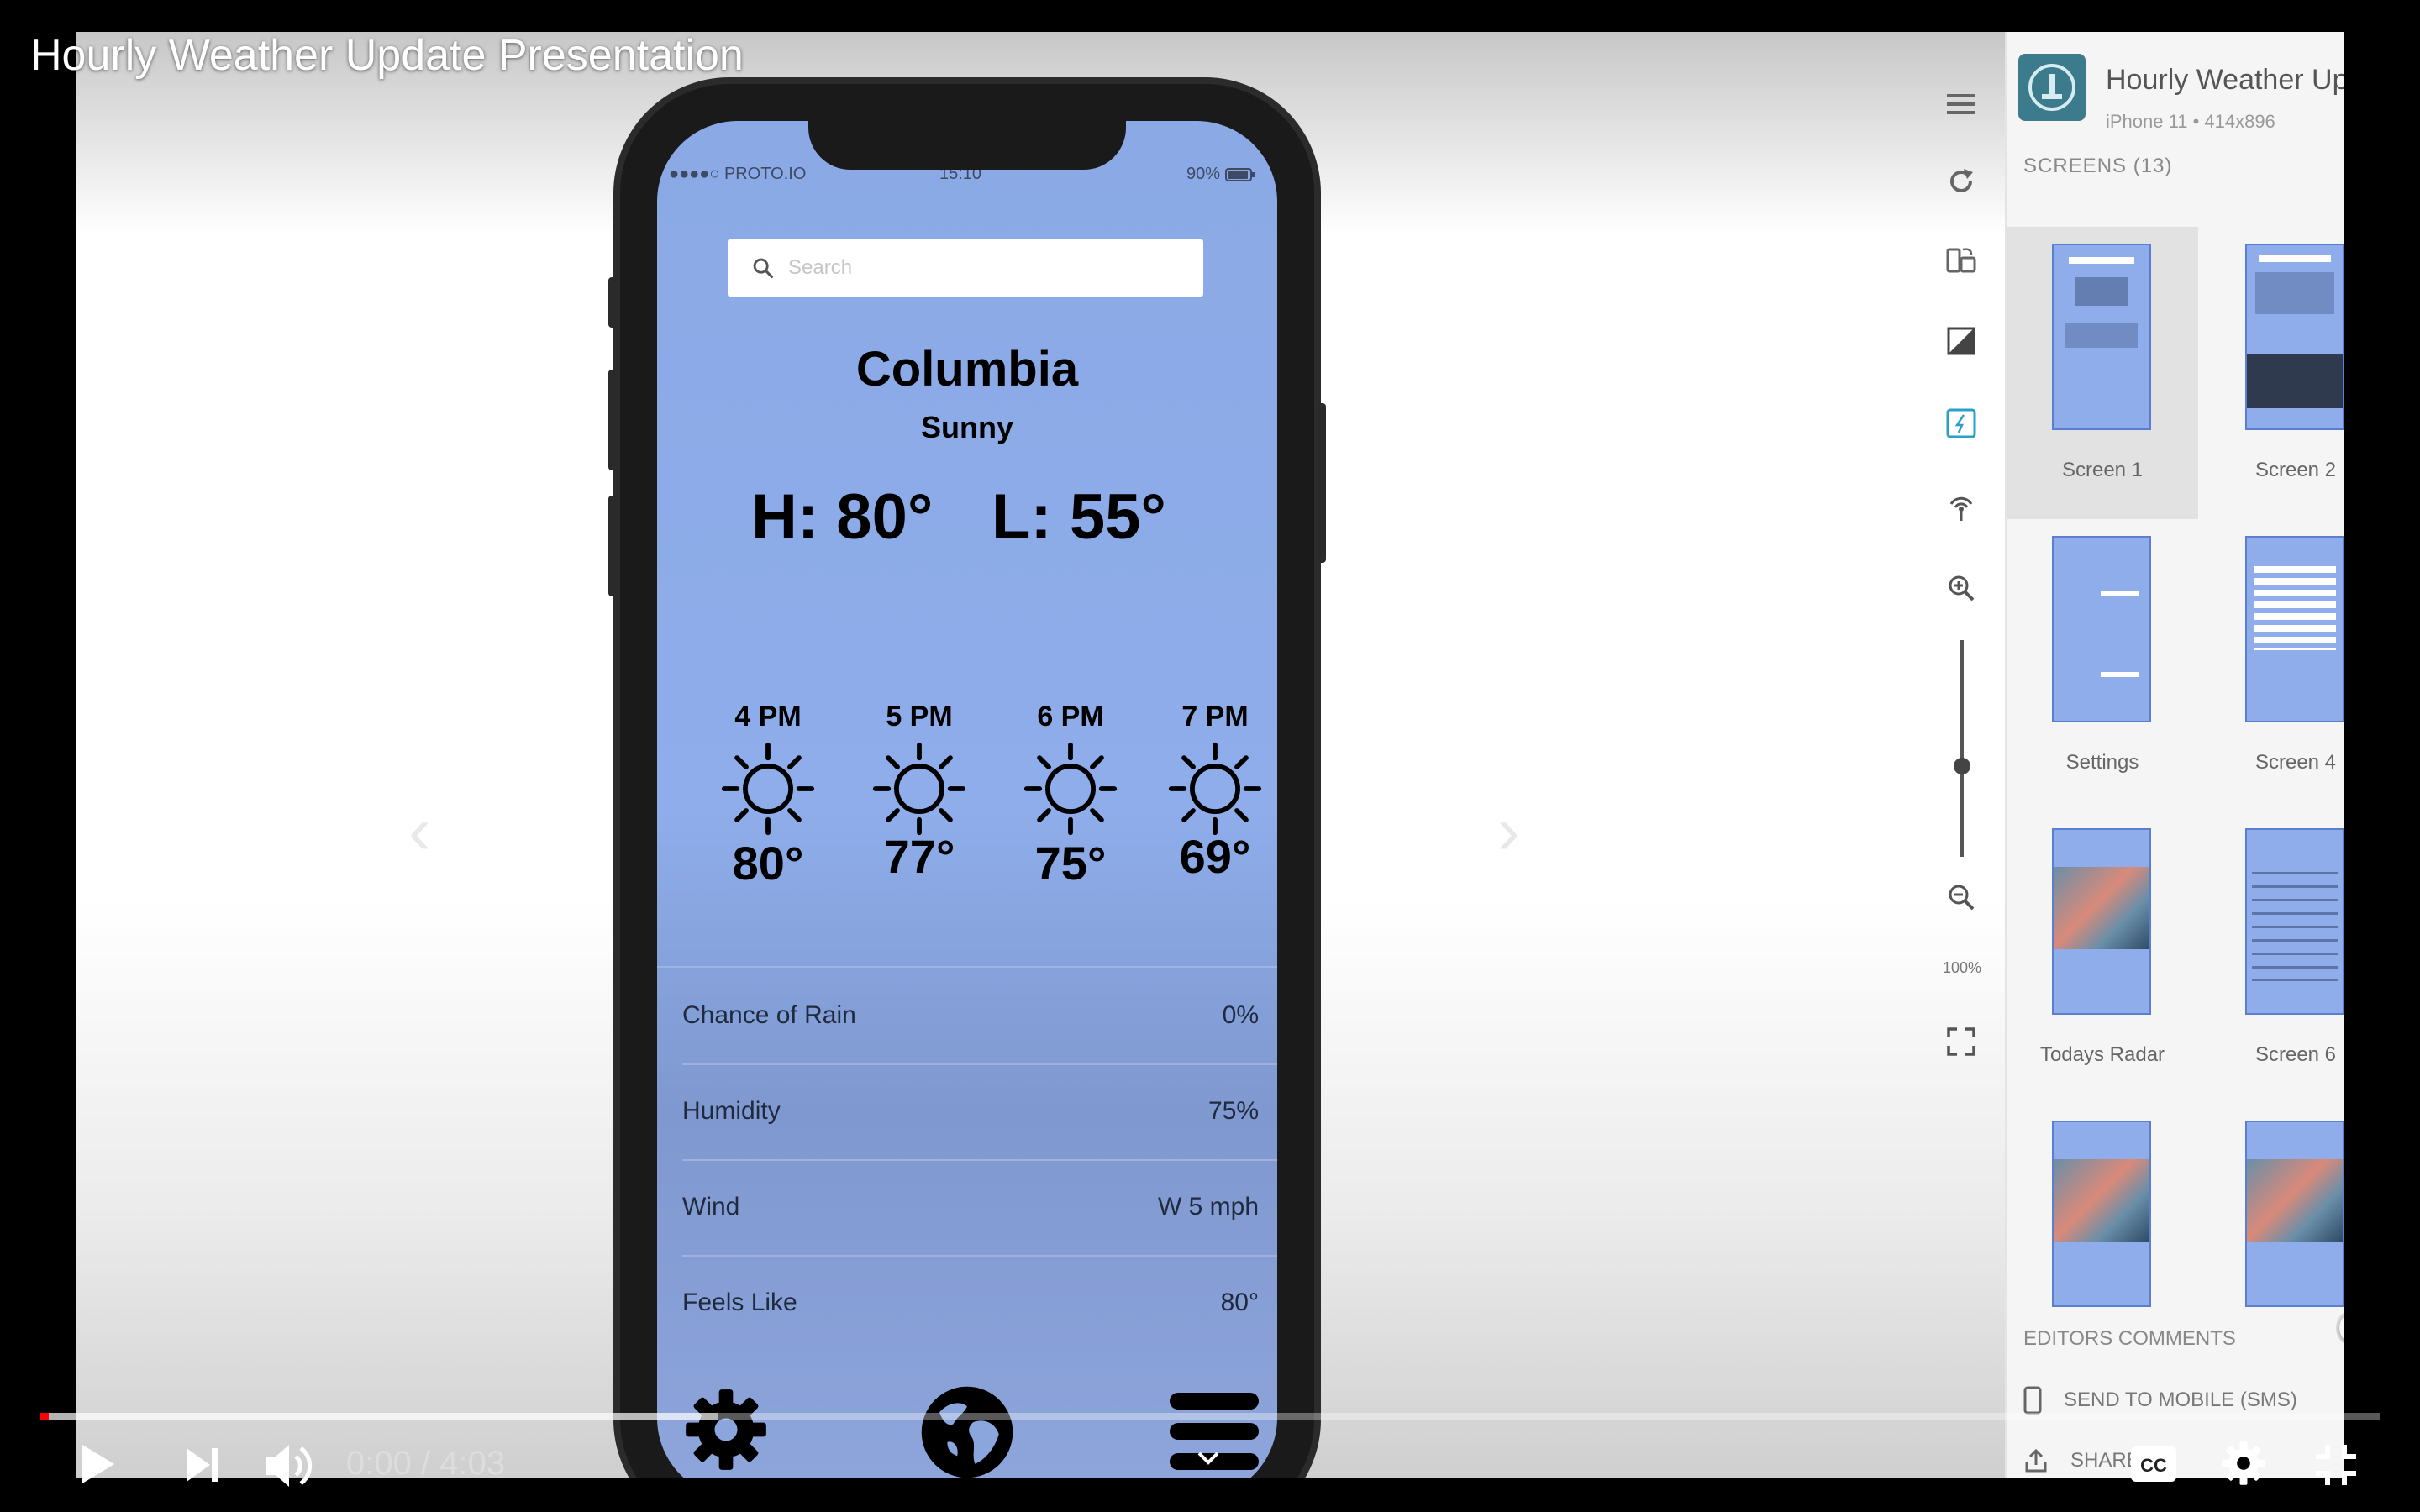  What do you see at coordinates (966, 427) in the screenshot?
I see `weather-condition: Sunny` at bounding box center [966, 427].